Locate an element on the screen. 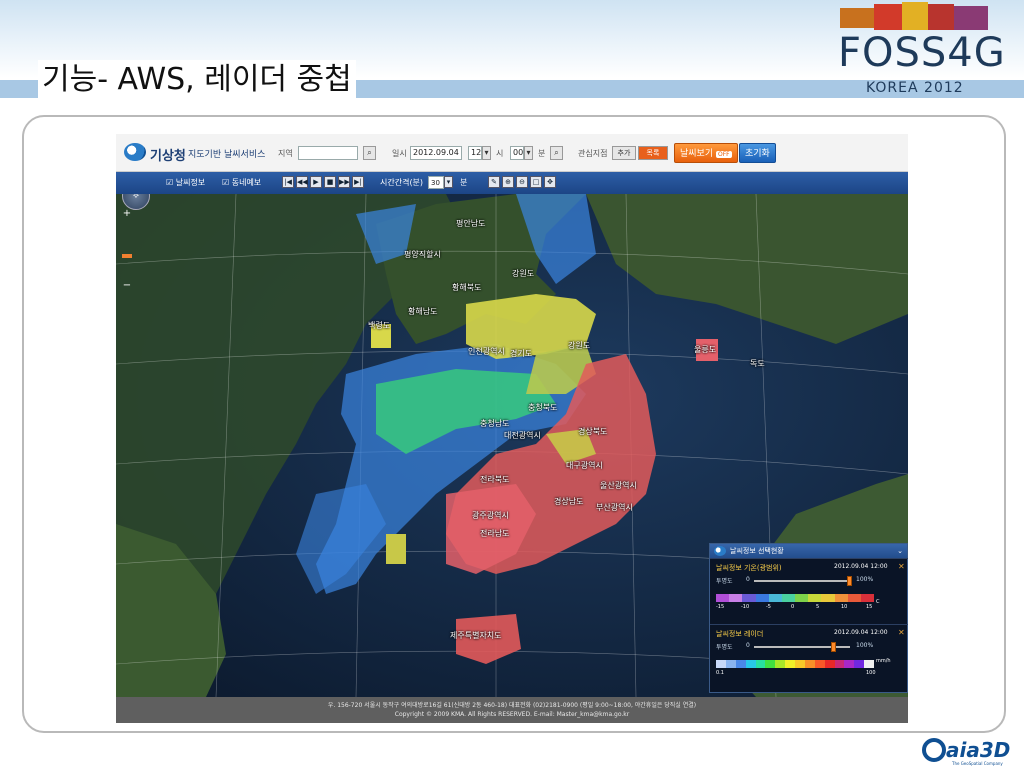 The width and height of the screenshot is (1024, 768). region-label: 백령도 is located at coordinates (379, 325).